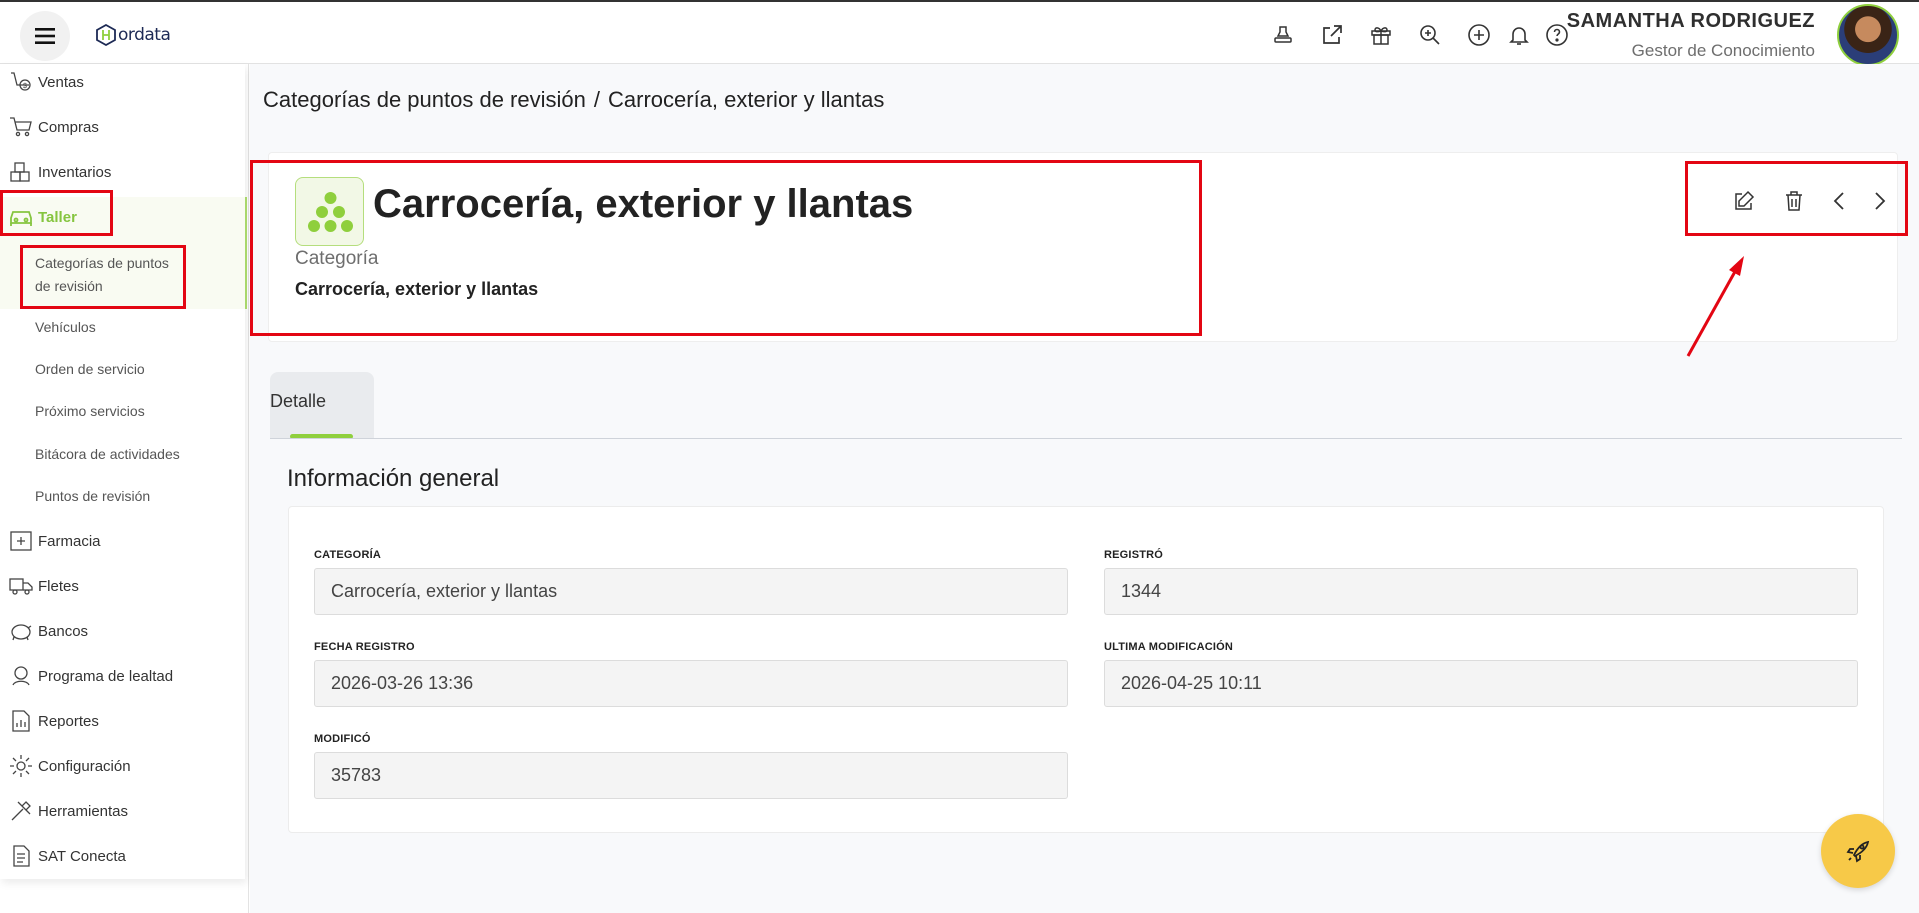  I want to click on quick-launch-button, so click(1858, 851).